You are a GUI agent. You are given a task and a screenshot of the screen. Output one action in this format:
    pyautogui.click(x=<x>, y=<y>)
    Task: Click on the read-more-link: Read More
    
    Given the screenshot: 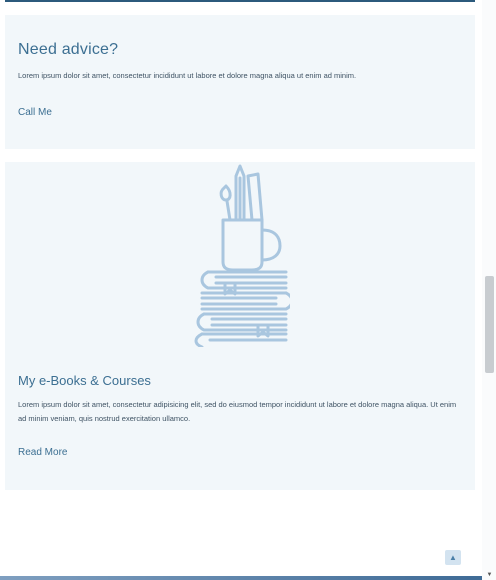 What is the action you would take?
    pyautogui.click(x=42, y=452)
    